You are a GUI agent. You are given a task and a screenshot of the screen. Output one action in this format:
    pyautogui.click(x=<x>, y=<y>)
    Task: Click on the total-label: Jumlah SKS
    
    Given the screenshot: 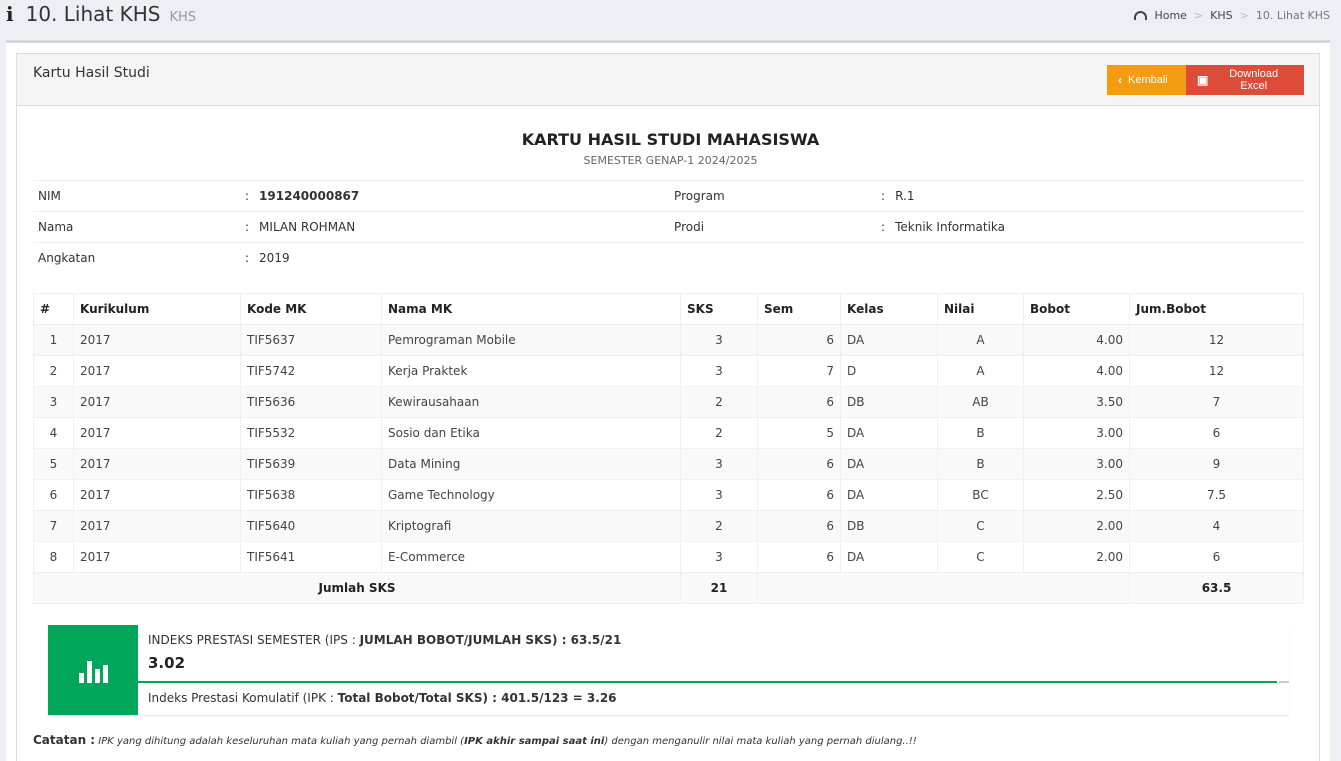 What is the action you would take?
    pyautogui.click(x=357, y=588)
    